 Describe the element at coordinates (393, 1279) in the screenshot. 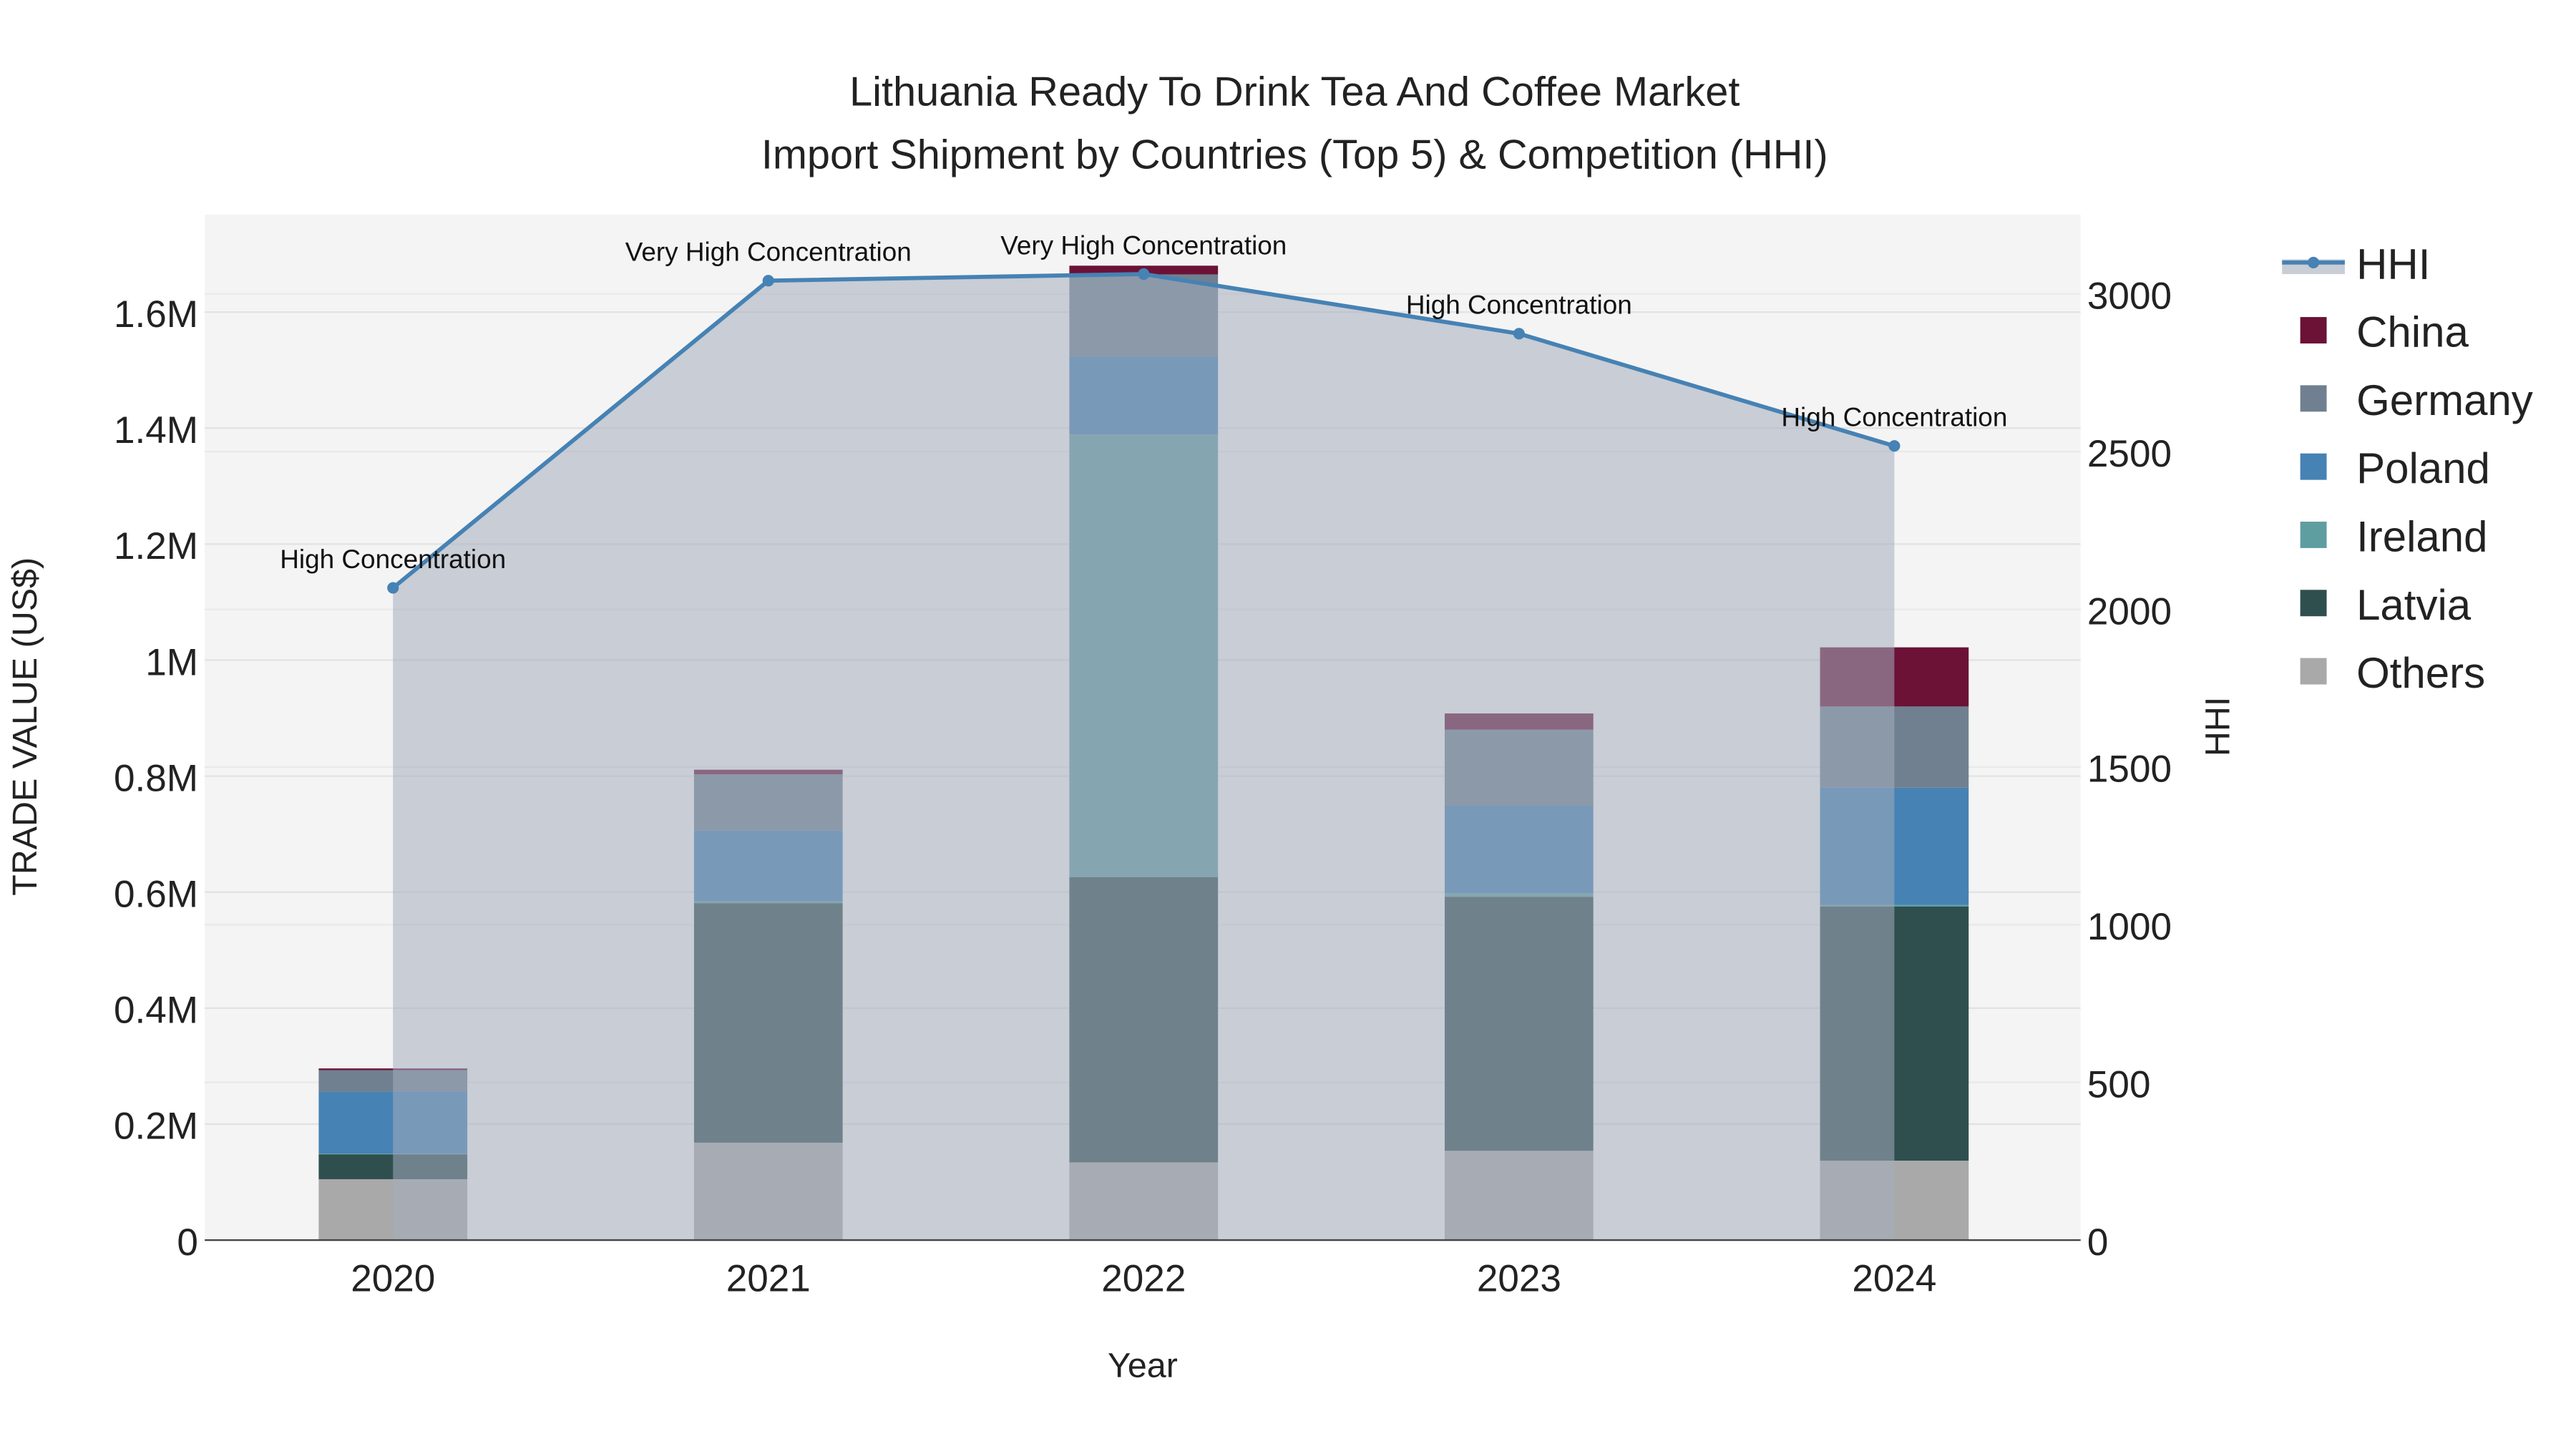

I see `x-tick-label: 2020` at that location.